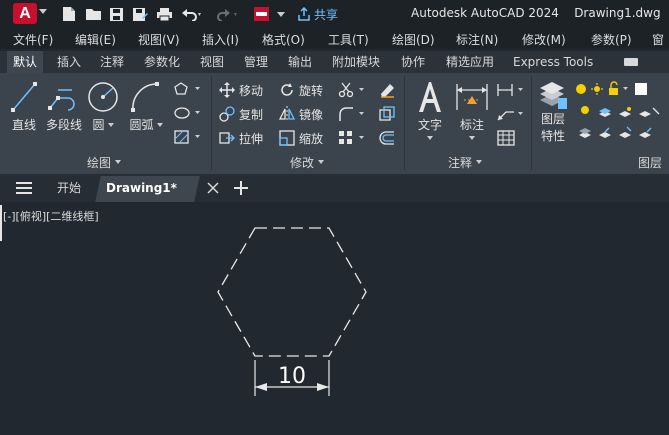 This screenshot has width=669, height=435. Describe the element at coordinates (24, 188) in the screenshot. I see `start-menu-hamburger-icon` at that location.